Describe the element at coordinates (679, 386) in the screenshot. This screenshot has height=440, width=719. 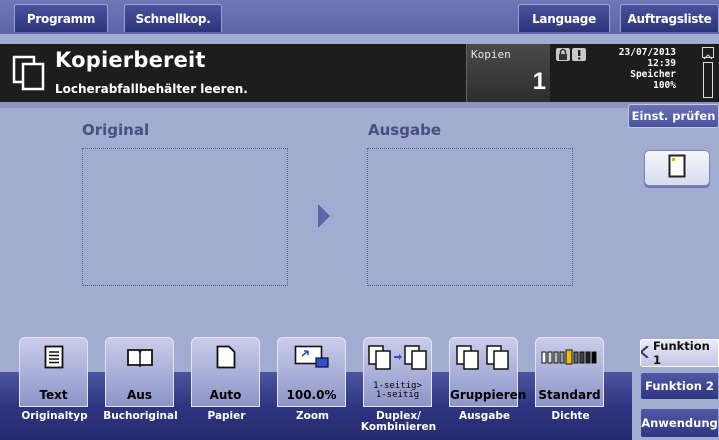
I see `tab-function-2: Funktion 2` at that location.